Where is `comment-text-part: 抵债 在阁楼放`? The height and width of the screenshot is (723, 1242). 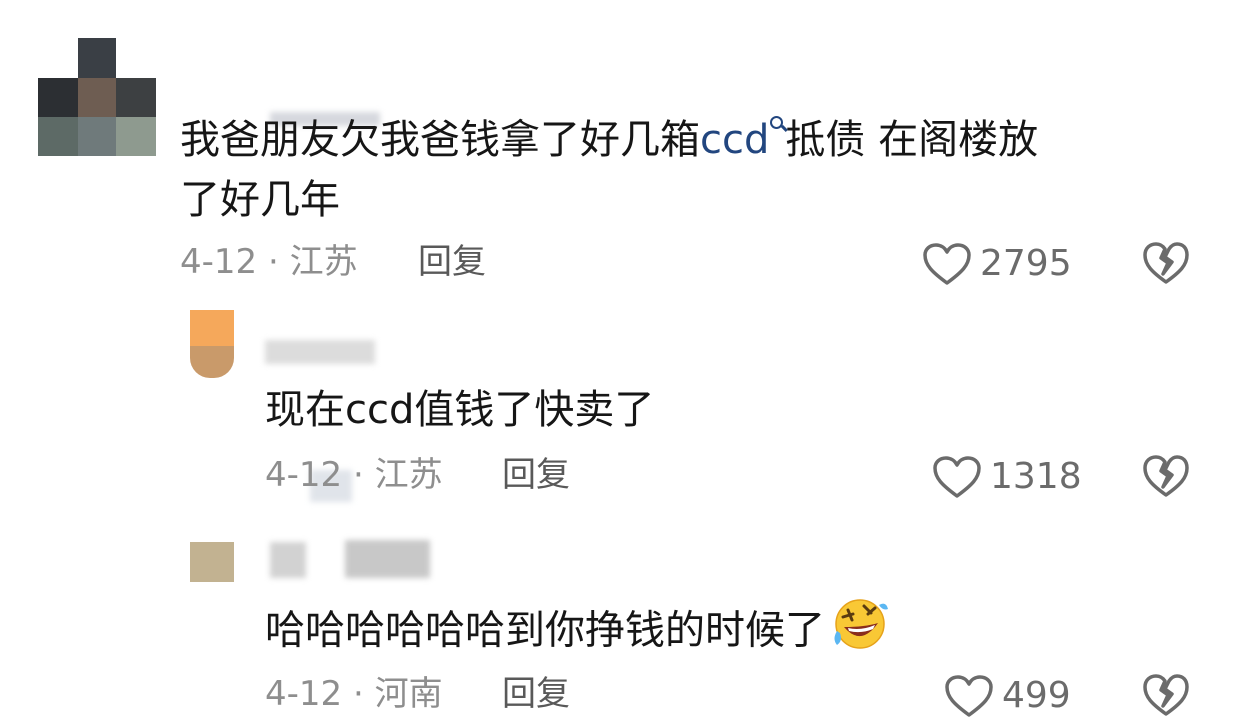
comment-text-part: 抵债 在阁楼放 is located at coordinates (912, 140).